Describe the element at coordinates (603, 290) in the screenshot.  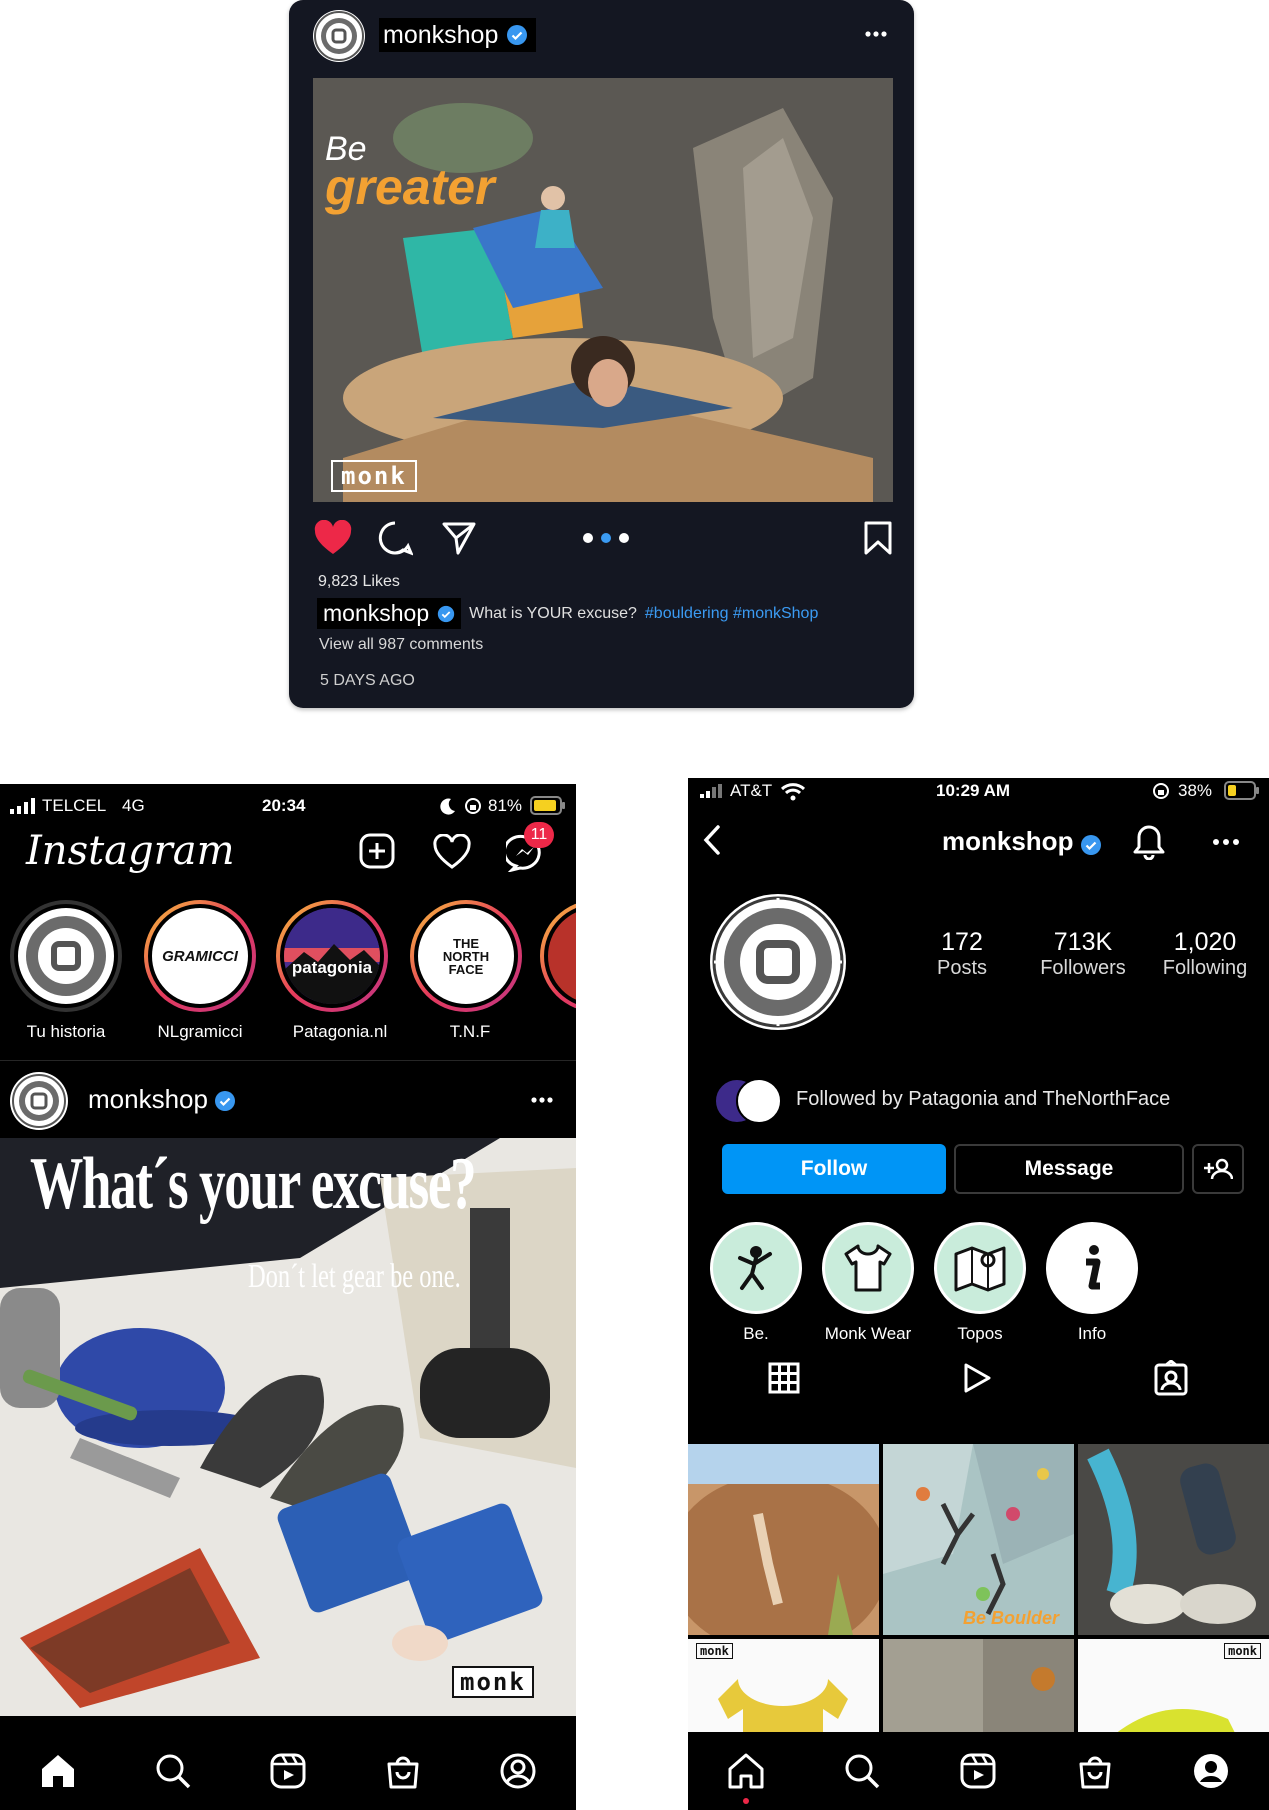
I see `post-photo-bouldering: Be greater monk` at that location.